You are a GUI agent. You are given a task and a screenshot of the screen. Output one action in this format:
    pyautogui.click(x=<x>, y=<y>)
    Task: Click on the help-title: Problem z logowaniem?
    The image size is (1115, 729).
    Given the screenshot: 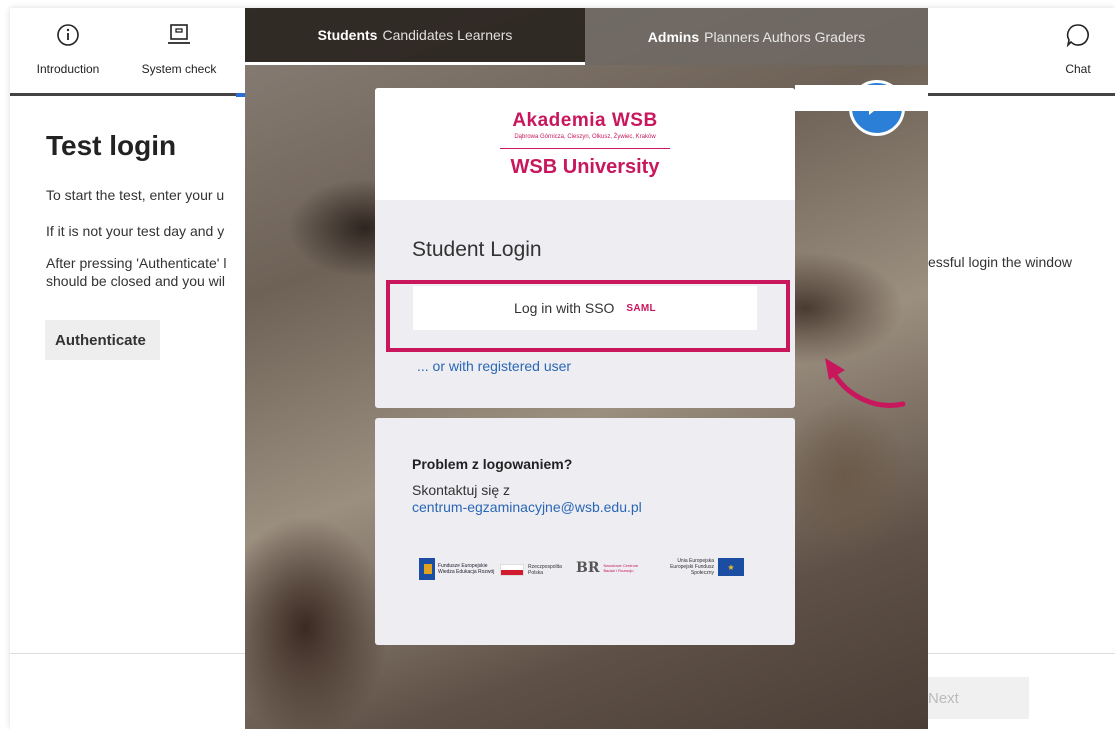 What is the action you would take?
    pyautogui.click(x=492, y=464)
    